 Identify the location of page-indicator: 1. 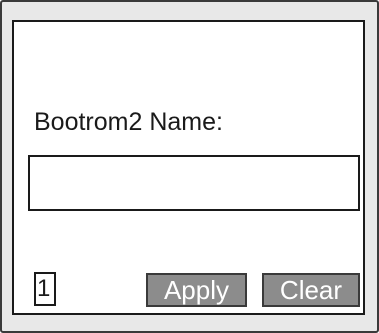
(45, 289).